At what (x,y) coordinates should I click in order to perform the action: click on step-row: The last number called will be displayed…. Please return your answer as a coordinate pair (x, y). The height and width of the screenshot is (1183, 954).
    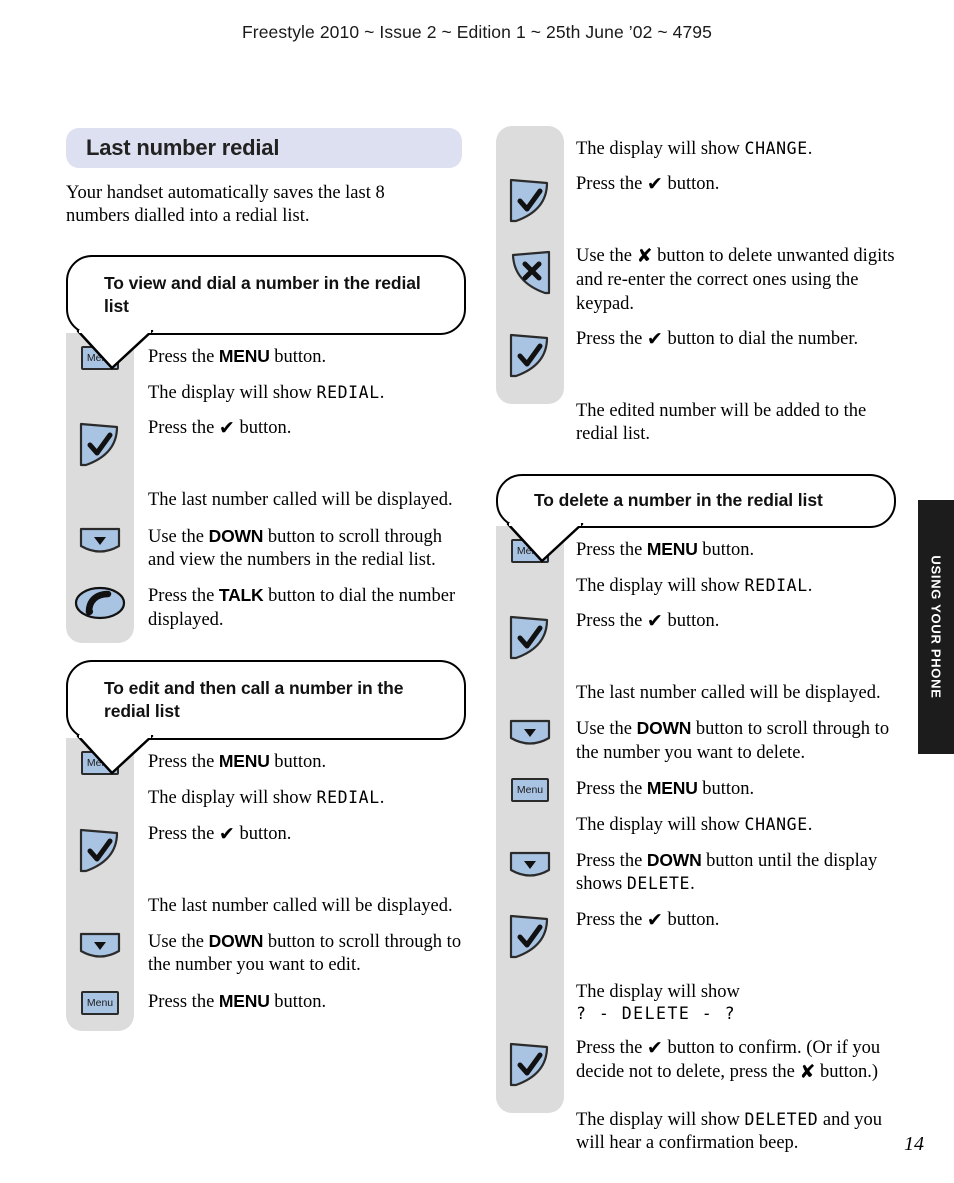
    Looking at the image, I should click on (266, 500).